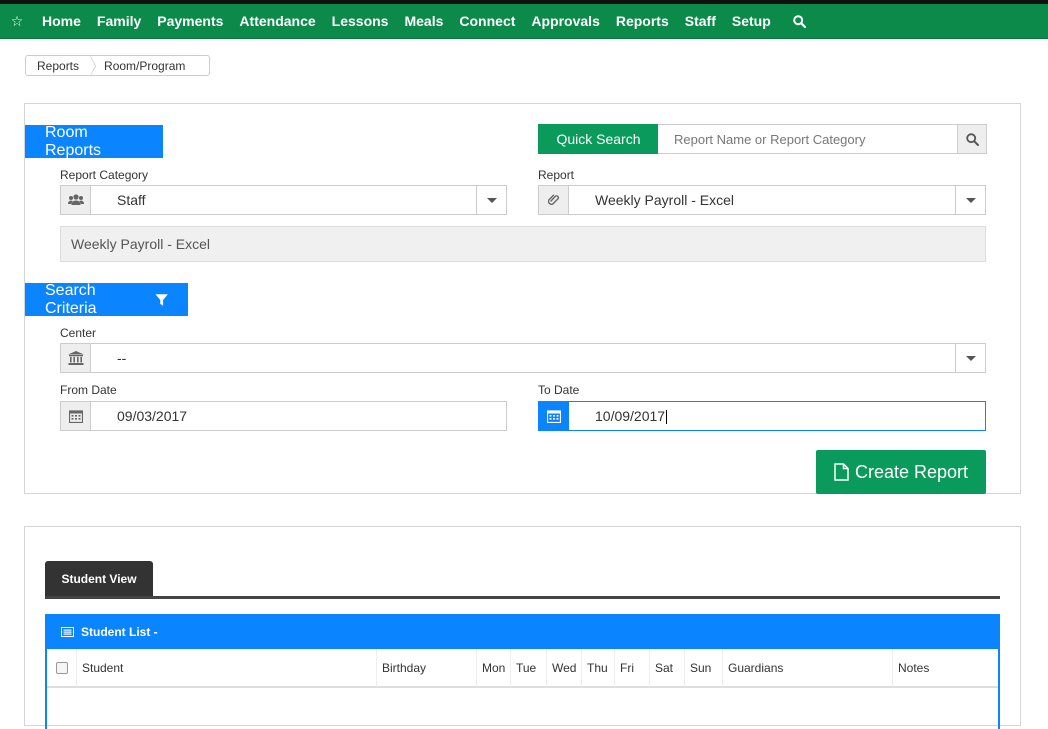 The image size is (1048, 729). I want to click on create-report-label: Create Report, so click(911, 471).